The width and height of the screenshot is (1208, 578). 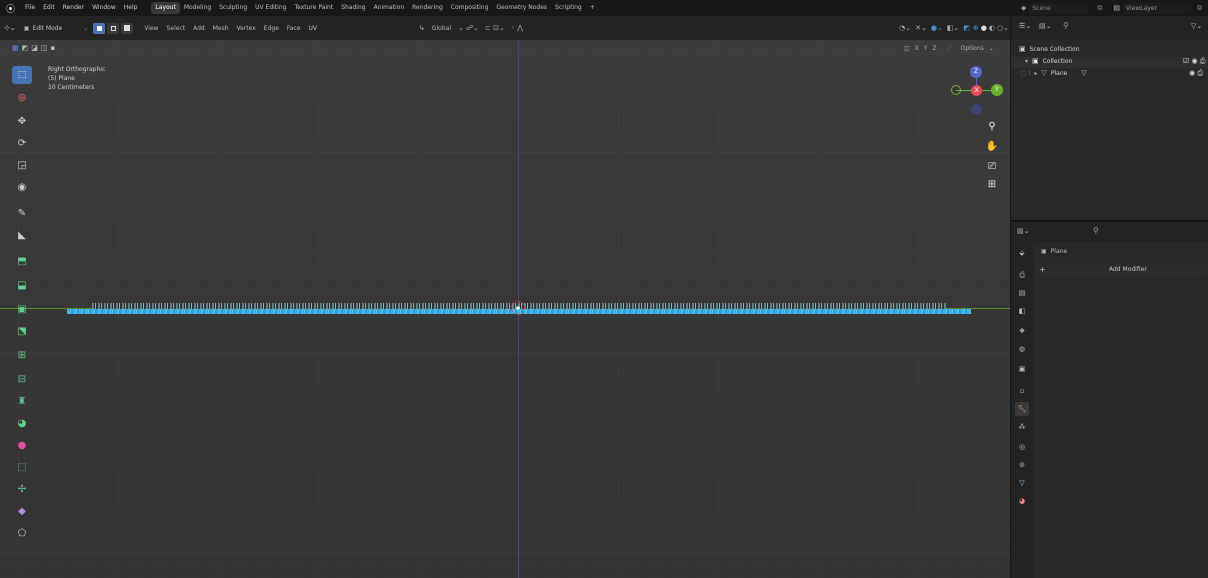 What do you see at coordinates (518, 308) in the screenshot?
I see `3d-cursor` at bounding box center [518, 308].